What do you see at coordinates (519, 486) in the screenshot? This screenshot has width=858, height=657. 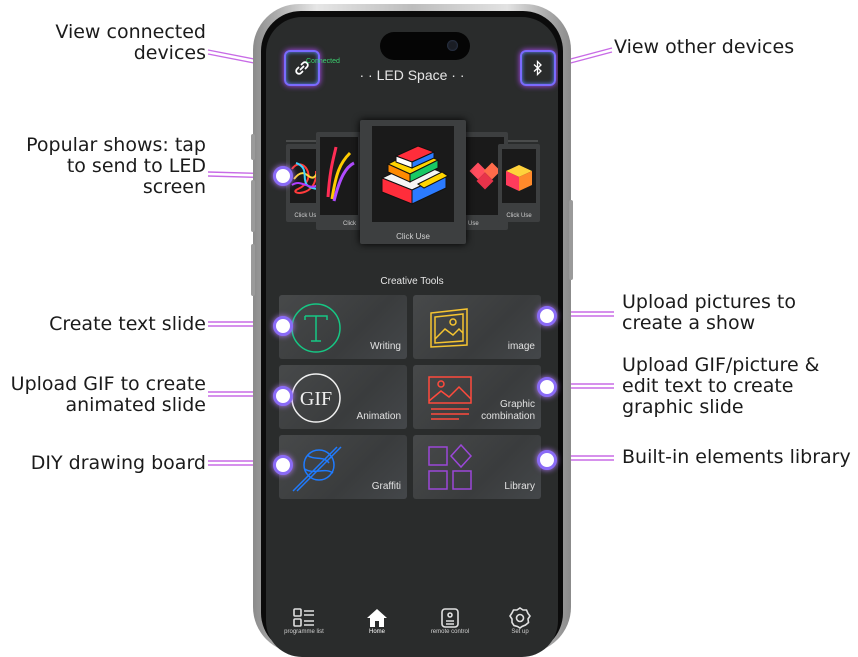 I see `library-label: Library` at bounding box center [519, 486].